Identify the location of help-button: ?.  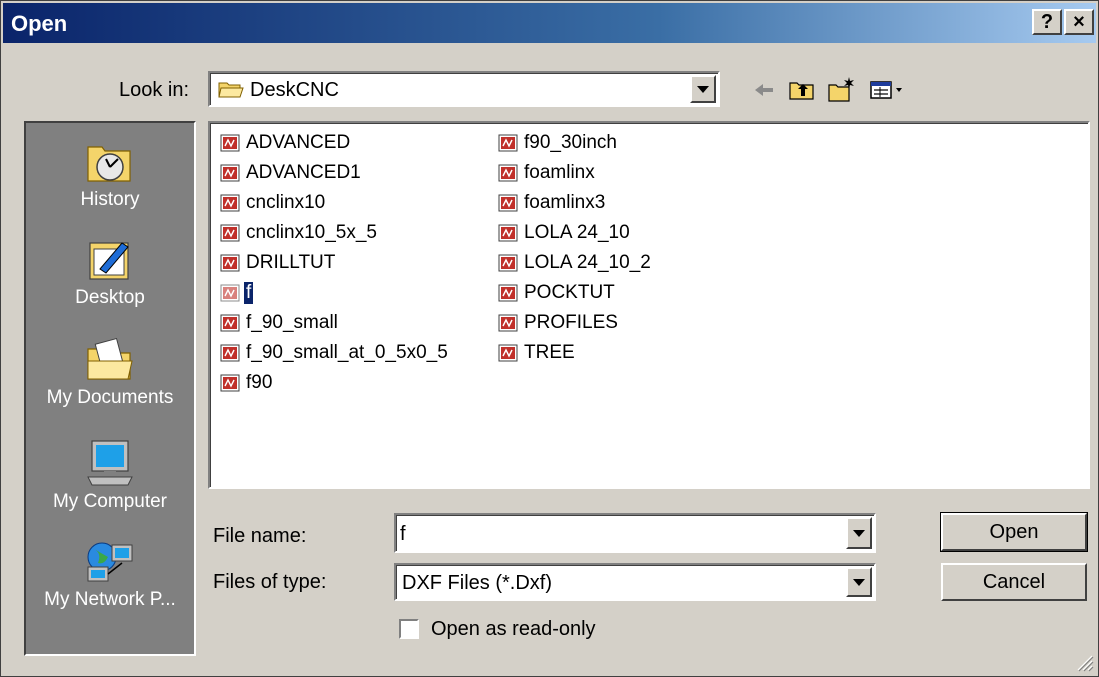
(1047, 22).